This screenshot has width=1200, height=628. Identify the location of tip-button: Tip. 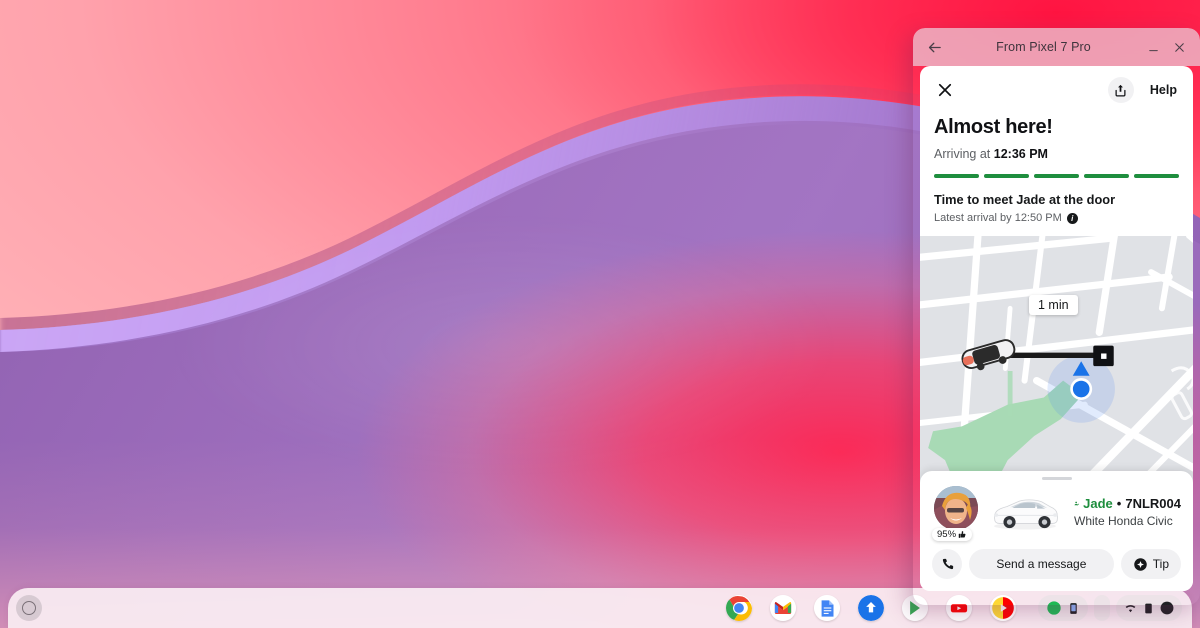
(1150, 564).